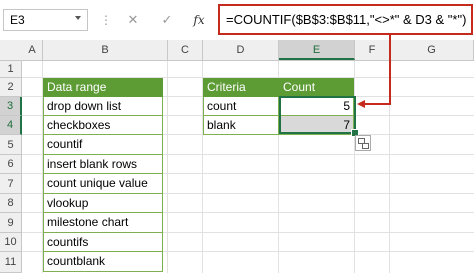  I want to click on data-range-cell: checkboxes, so click(103, 125).